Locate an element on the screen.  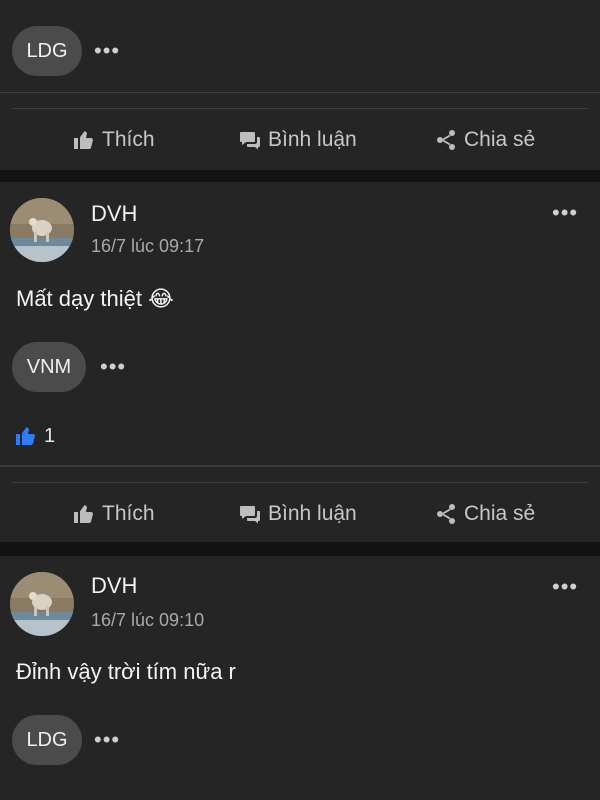
like-count-value: 1 is located at coordinates (50, 435).